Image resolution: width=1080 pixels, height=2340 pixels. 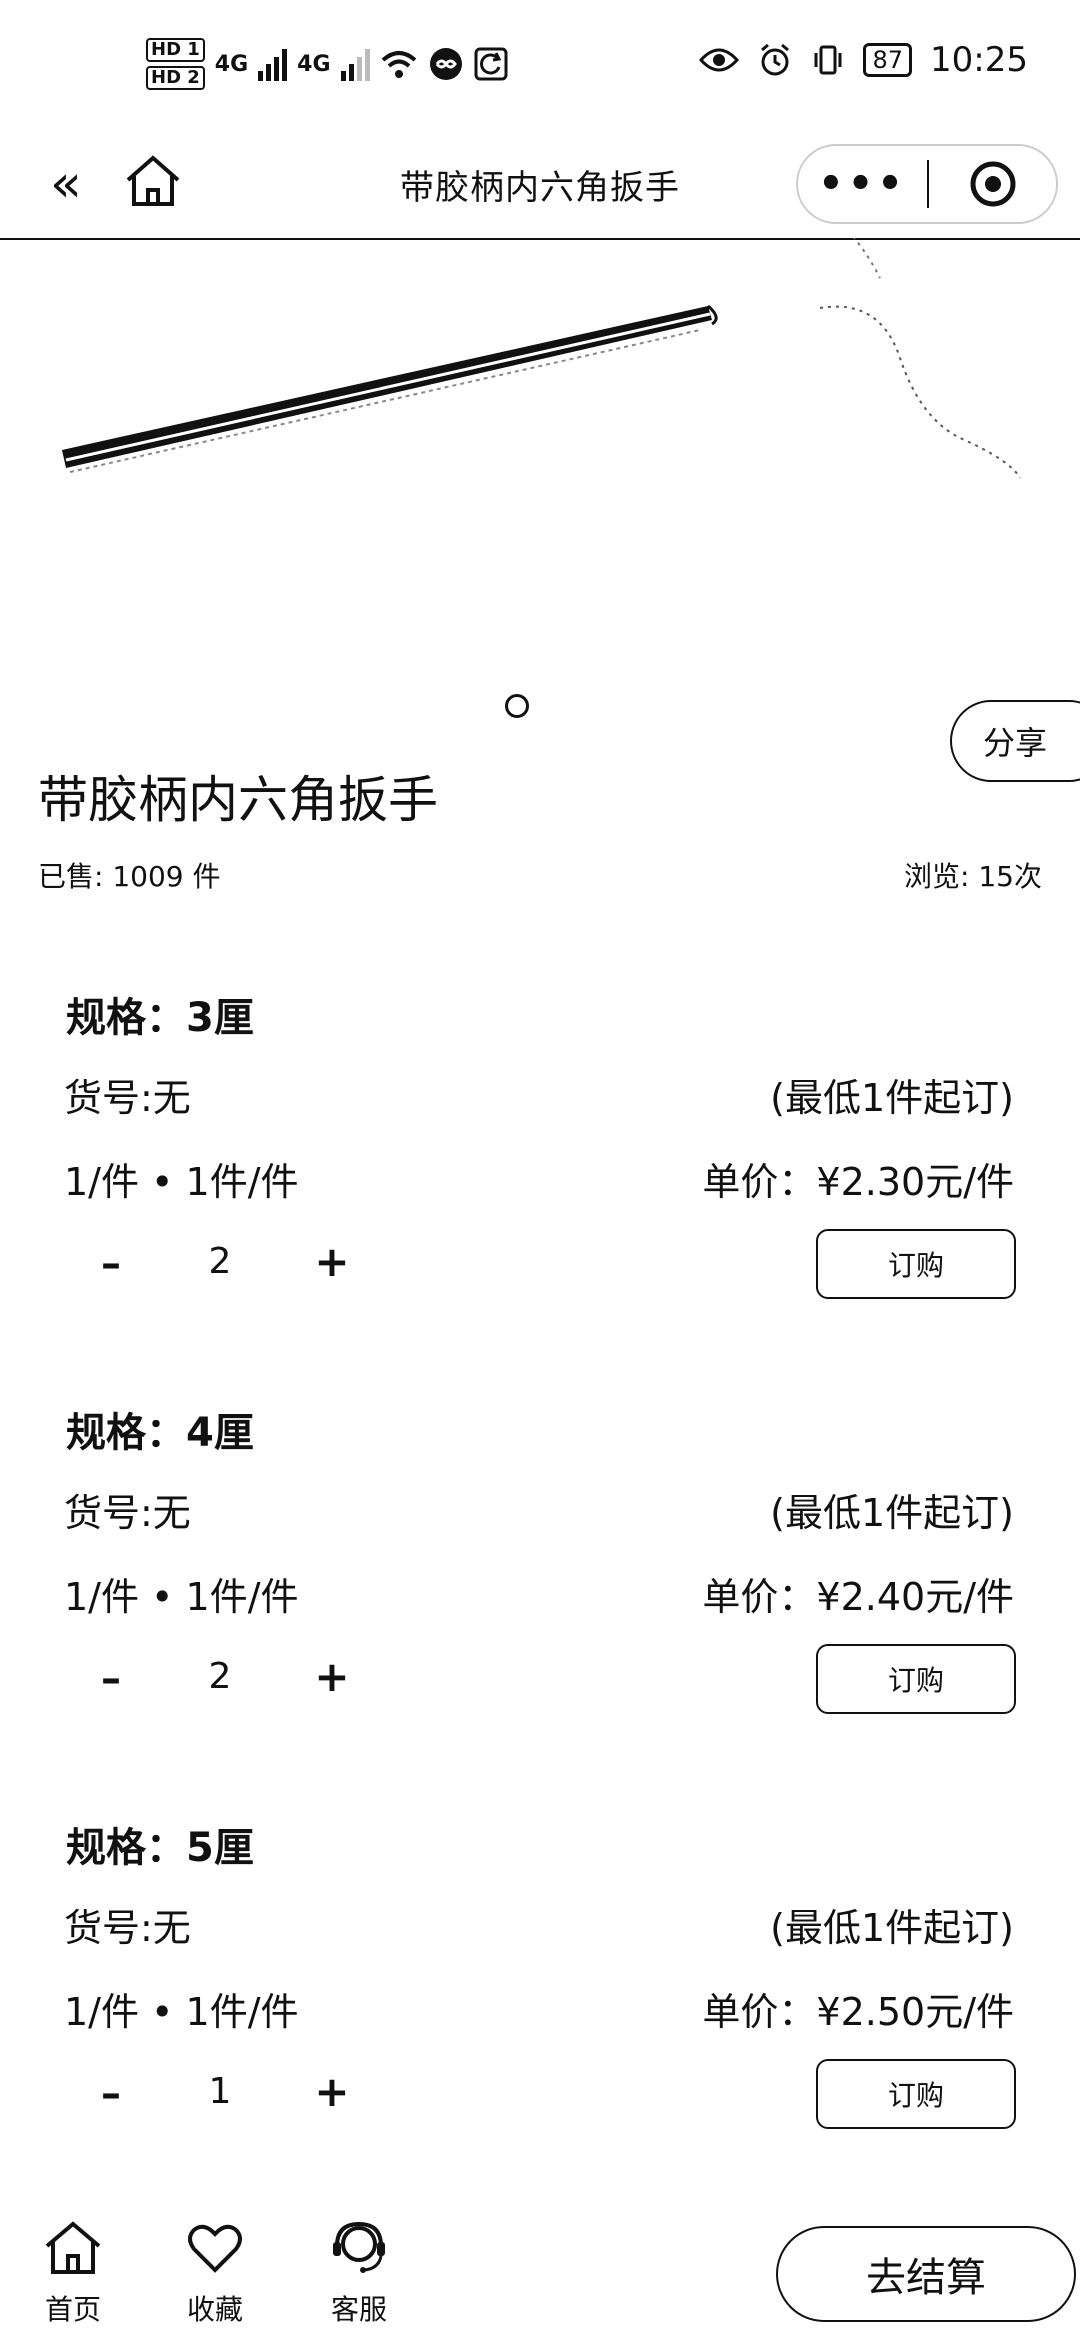 What do you see at coordinates (1015, 741) in the screenshot?
I see `share-button: 分享` at bounding box center [1015, 741].